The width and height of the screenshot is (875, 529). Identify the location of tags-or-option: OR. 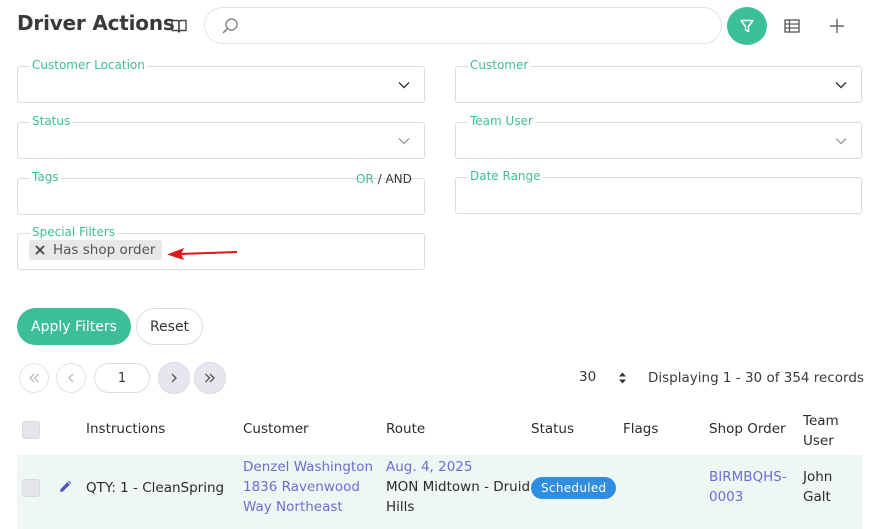
(365, 179).